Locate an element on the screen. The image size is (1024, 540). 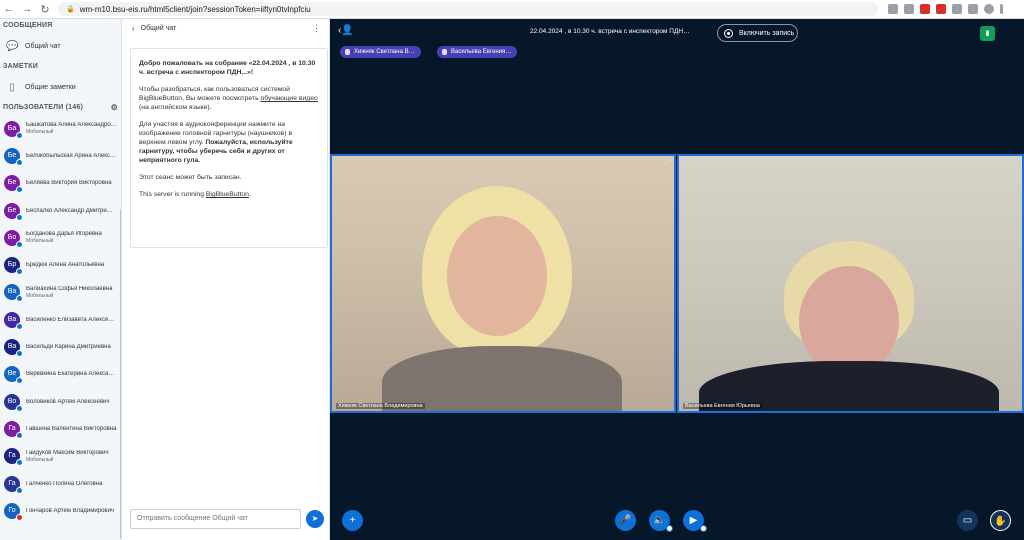
chevron-left-icon: ‹ is located at coordinates (133, 28).